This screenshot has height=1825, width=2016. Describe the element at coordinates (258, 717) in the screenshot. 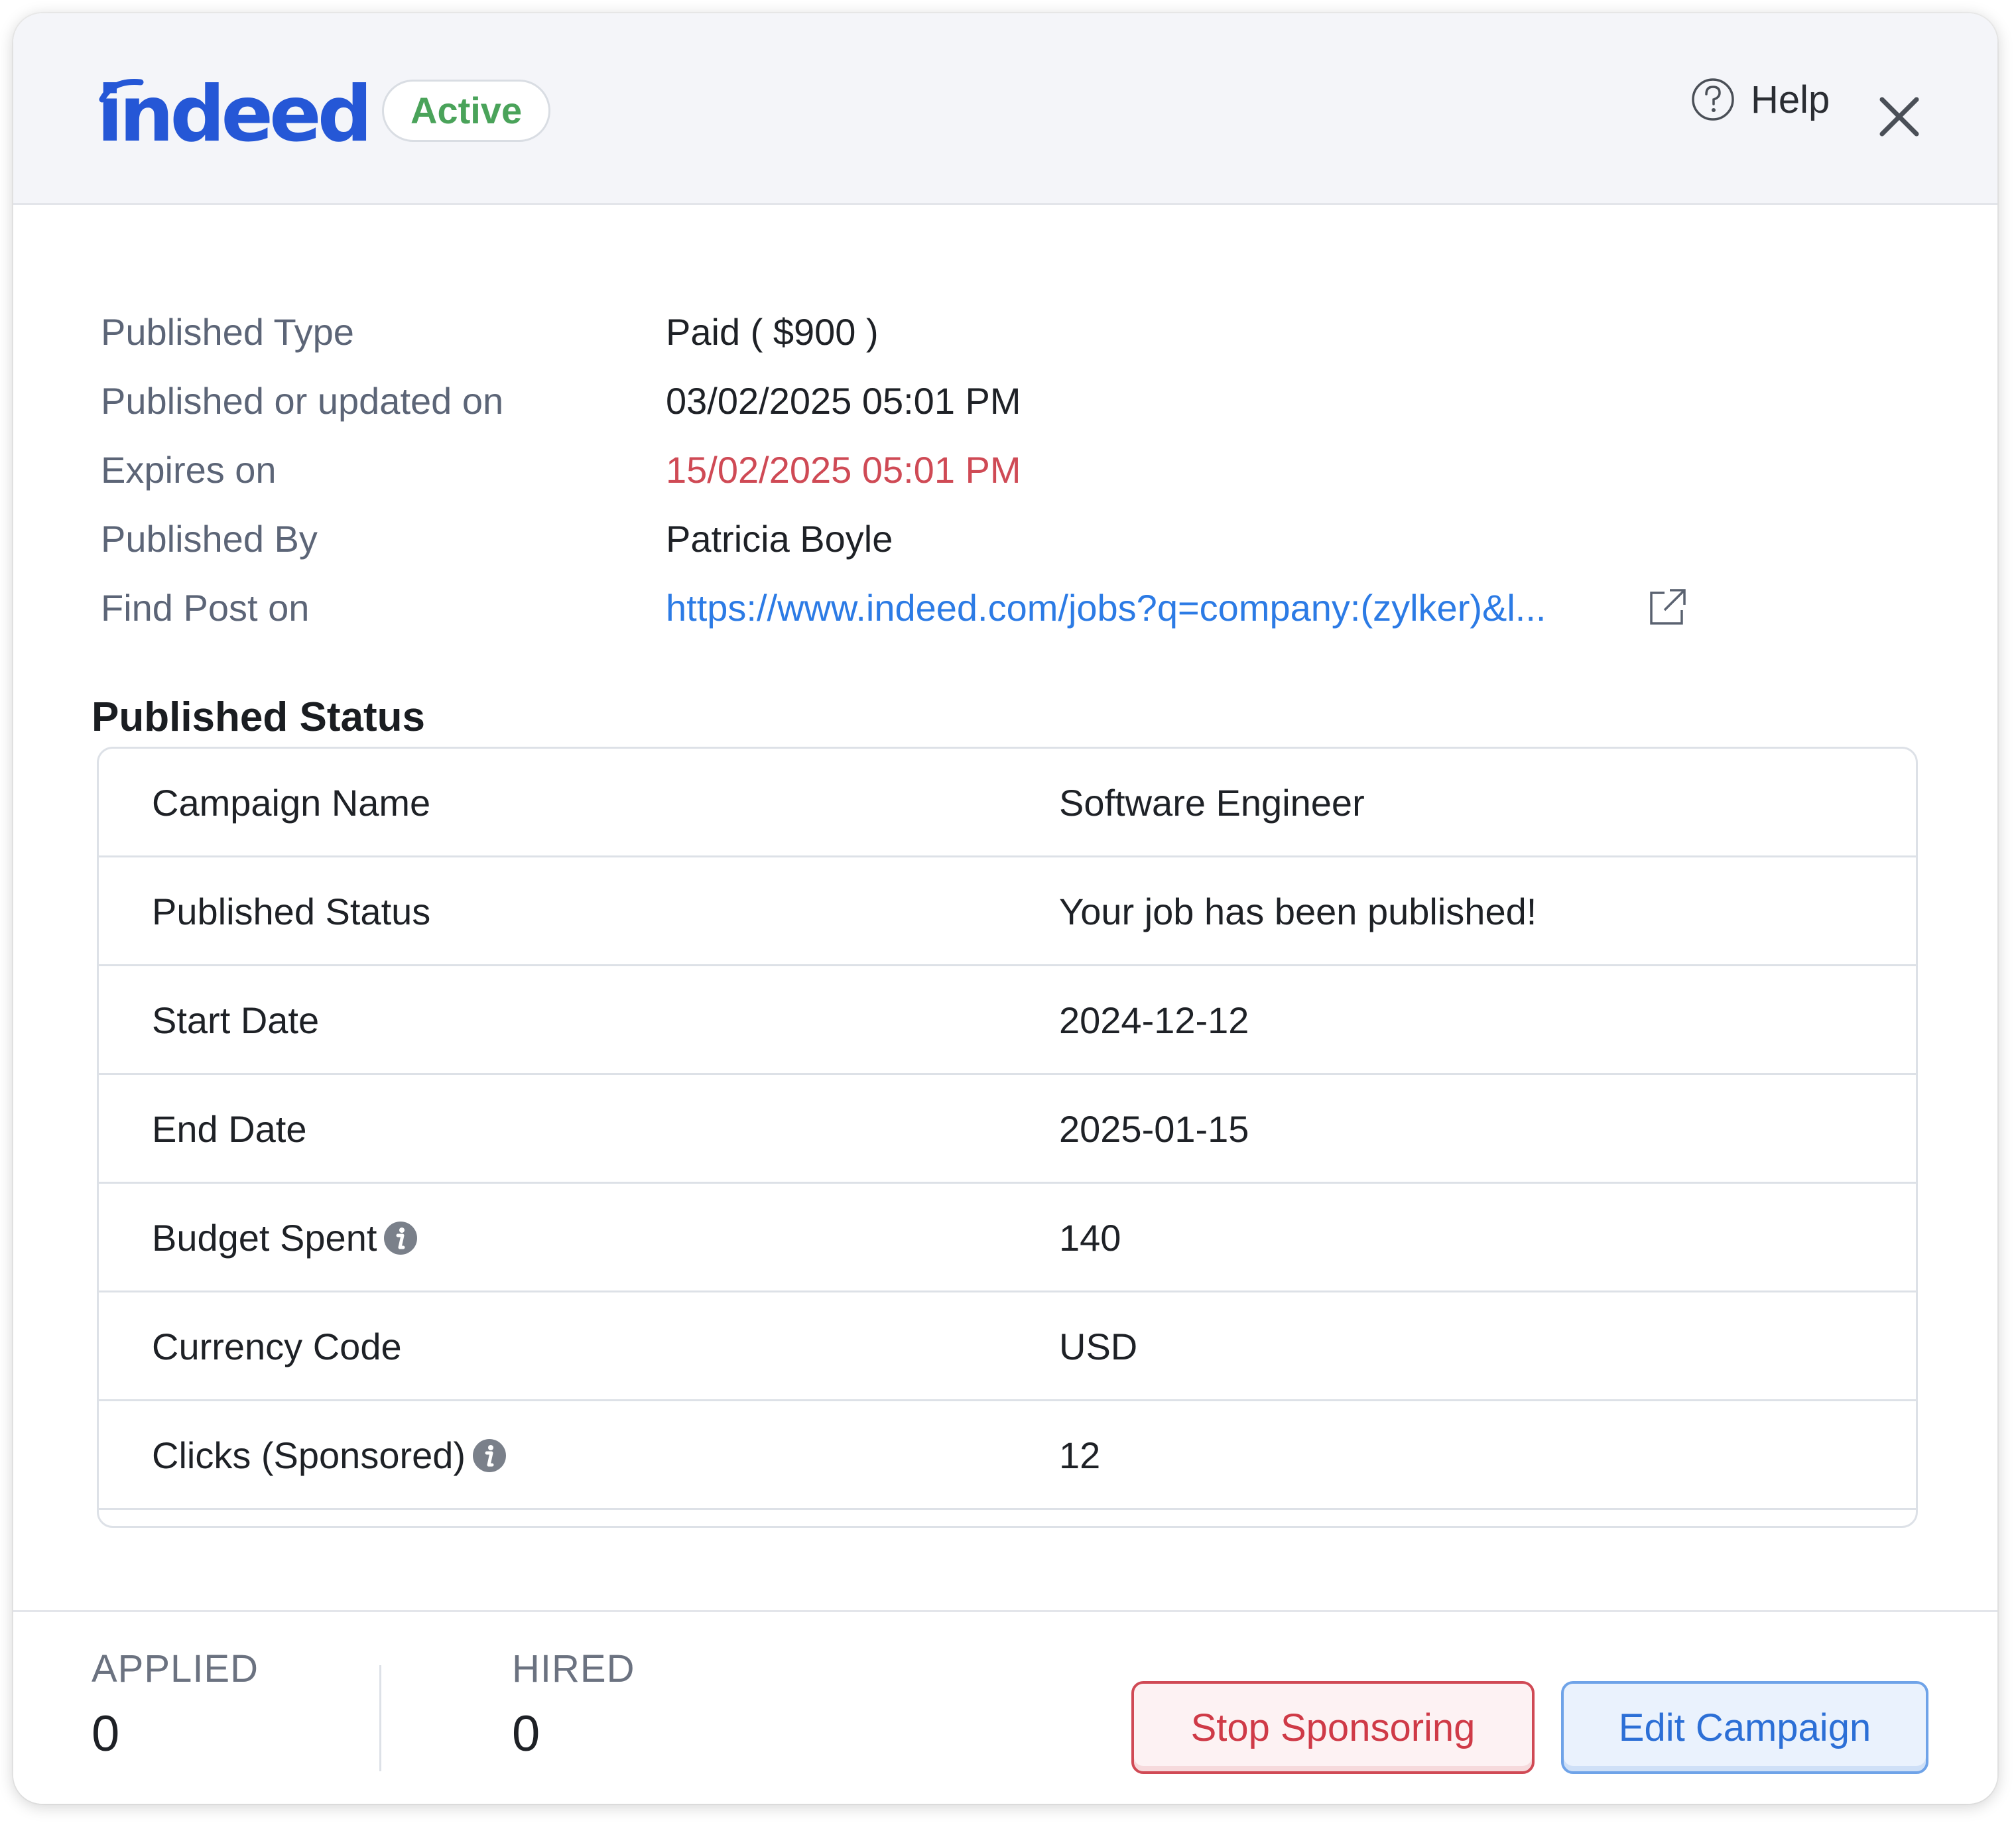

I see `section-title: Published Status` at that location.